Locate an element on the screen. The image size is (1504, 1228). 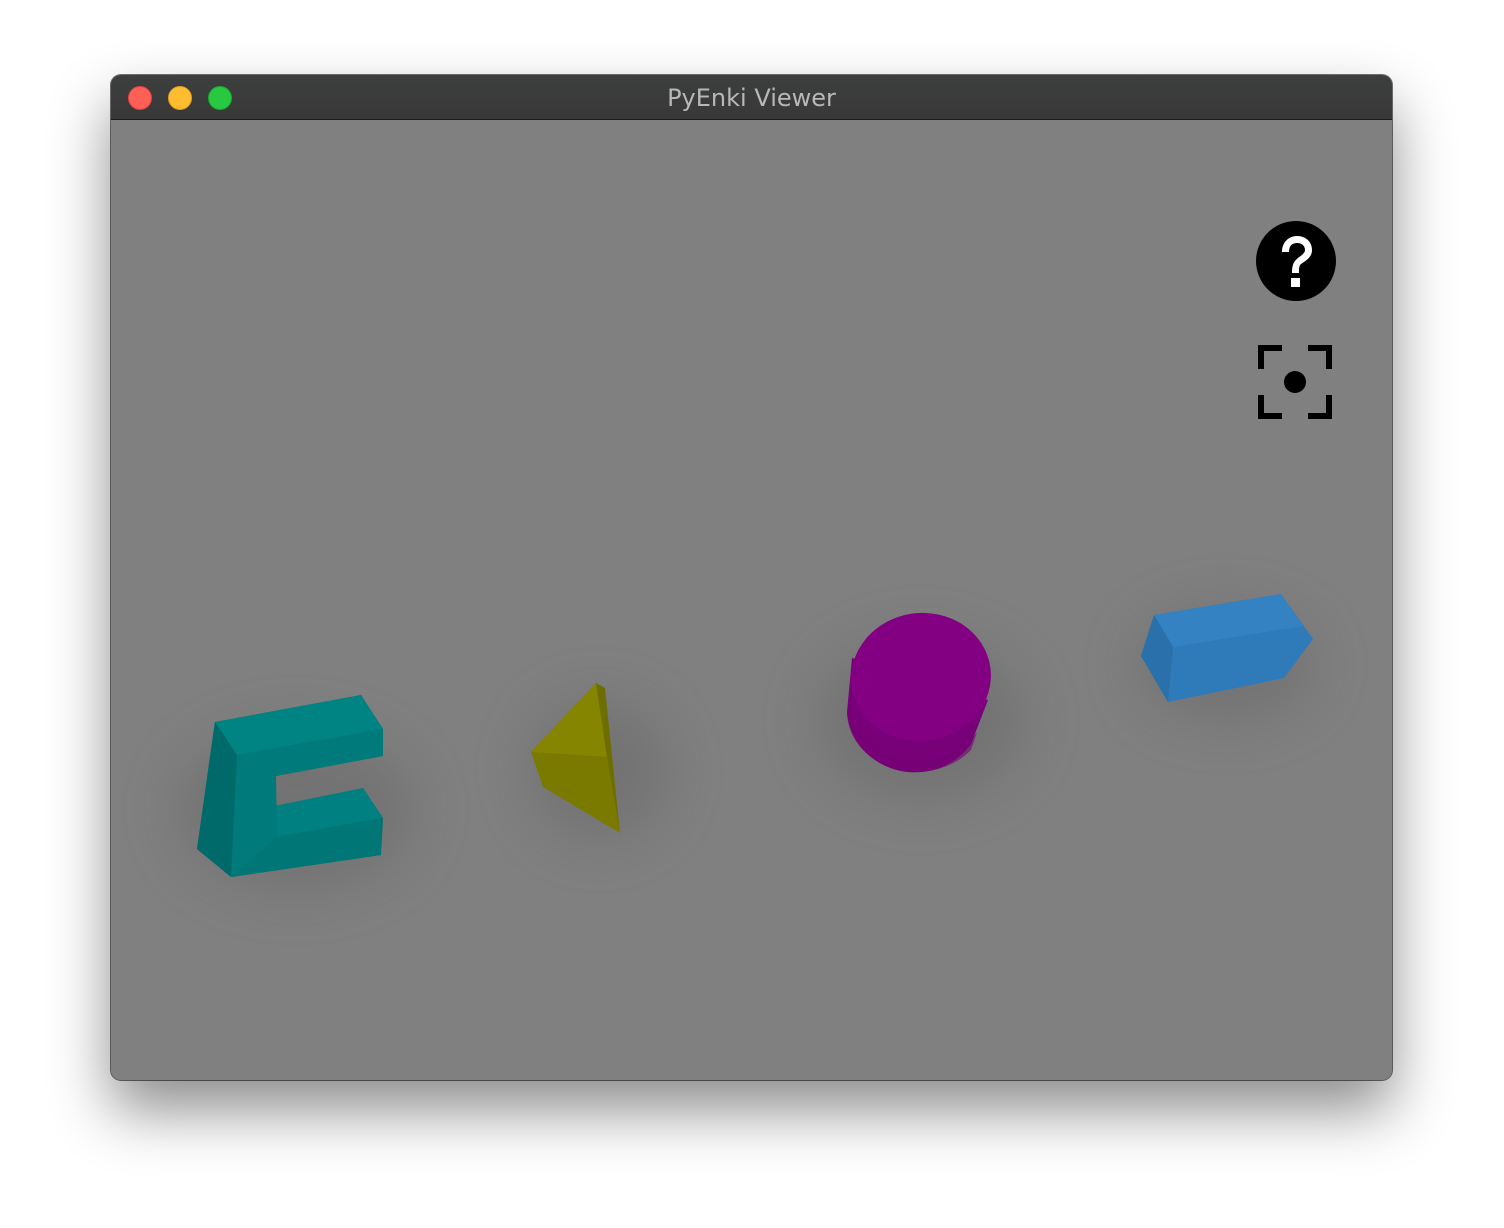
center-focus-icon is located at coordinates (1295, 382).